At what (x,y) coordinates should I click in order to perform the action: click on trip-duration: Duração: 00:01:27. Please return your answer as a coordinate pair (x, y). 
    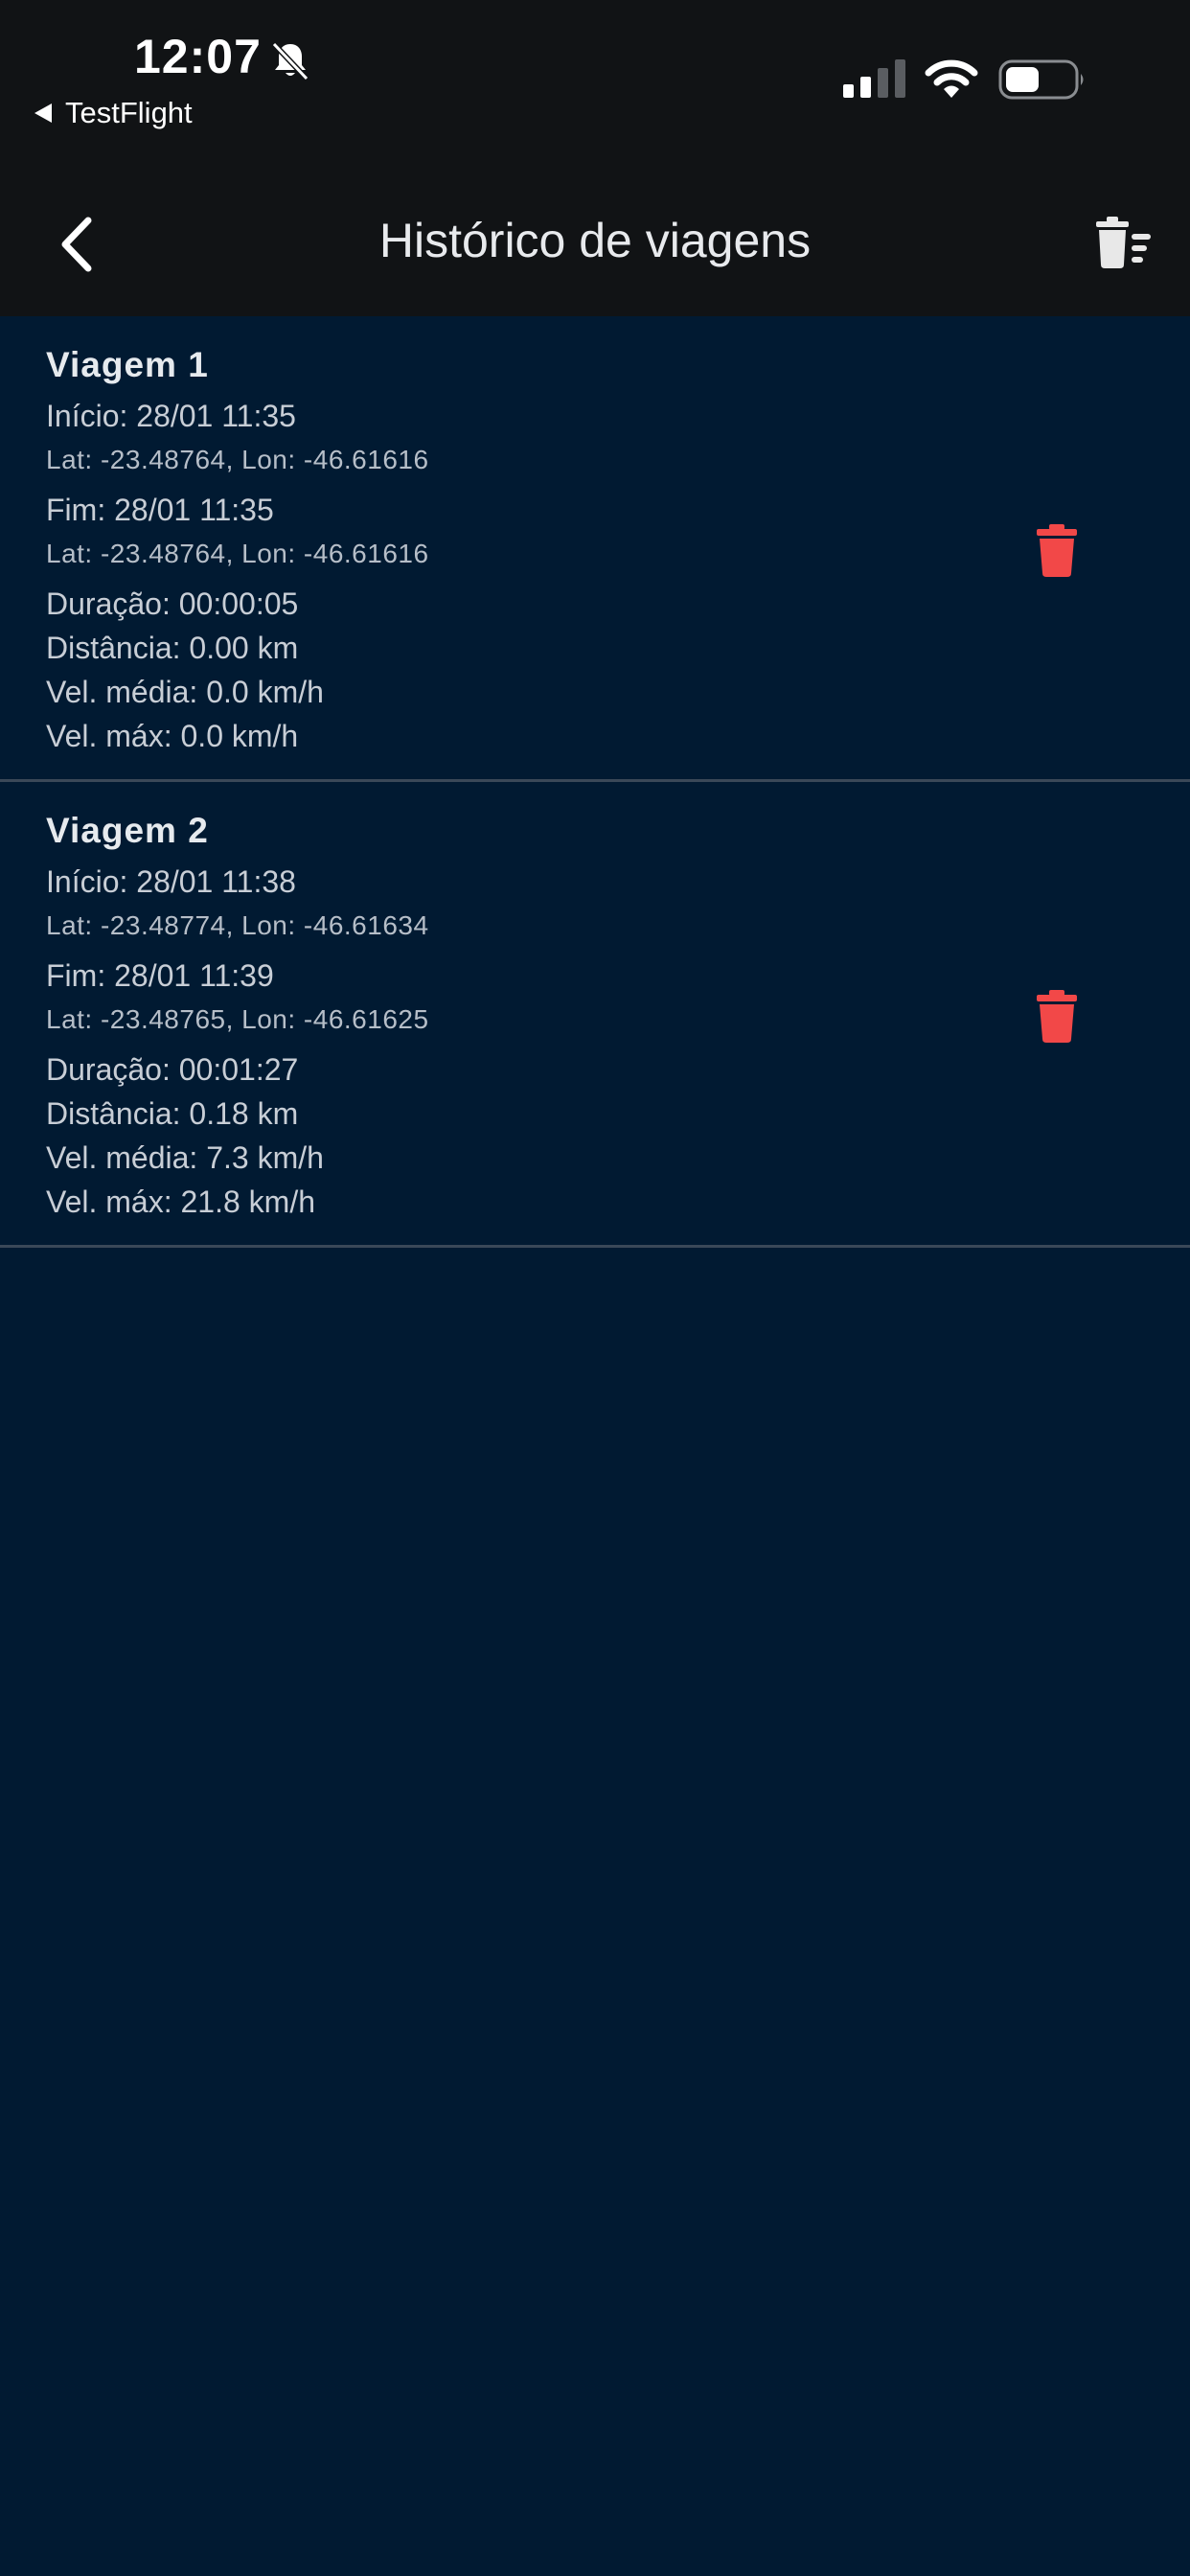
    Looking at the image, I should click on (172, 1069).